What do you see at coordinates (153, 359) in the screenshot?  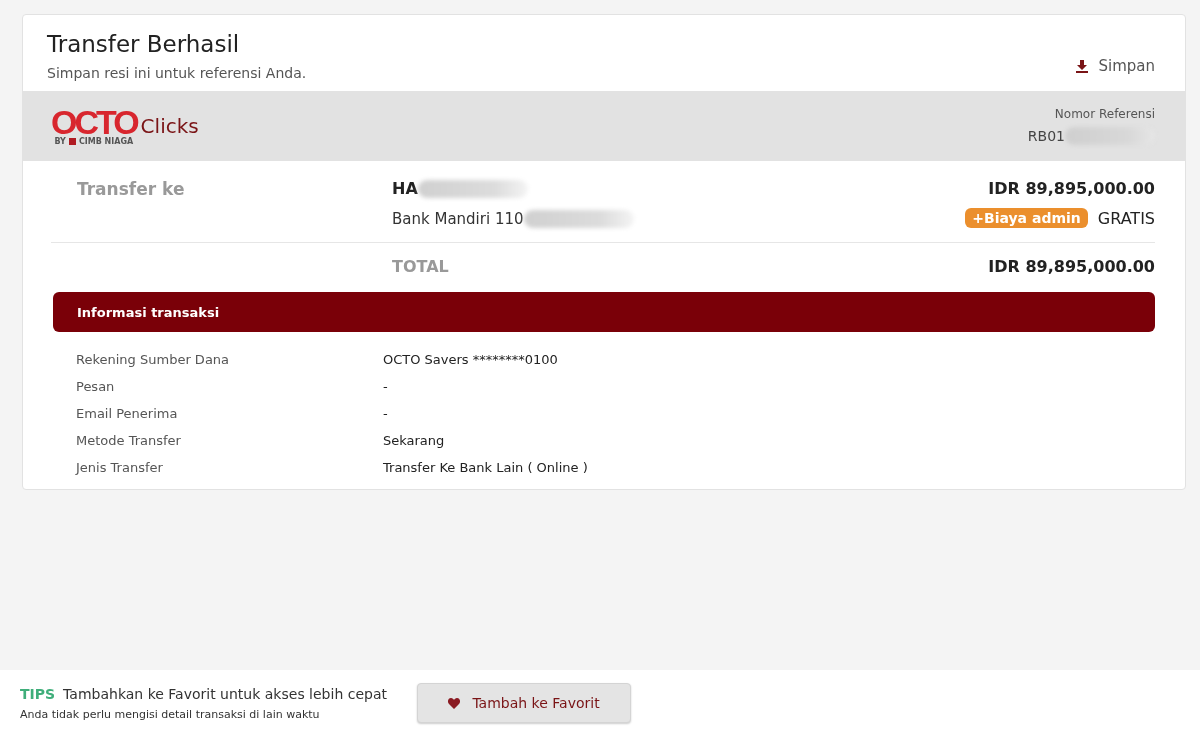 I see `info-label: Rekening Sumber Dana` at bounding box center [153, 359].